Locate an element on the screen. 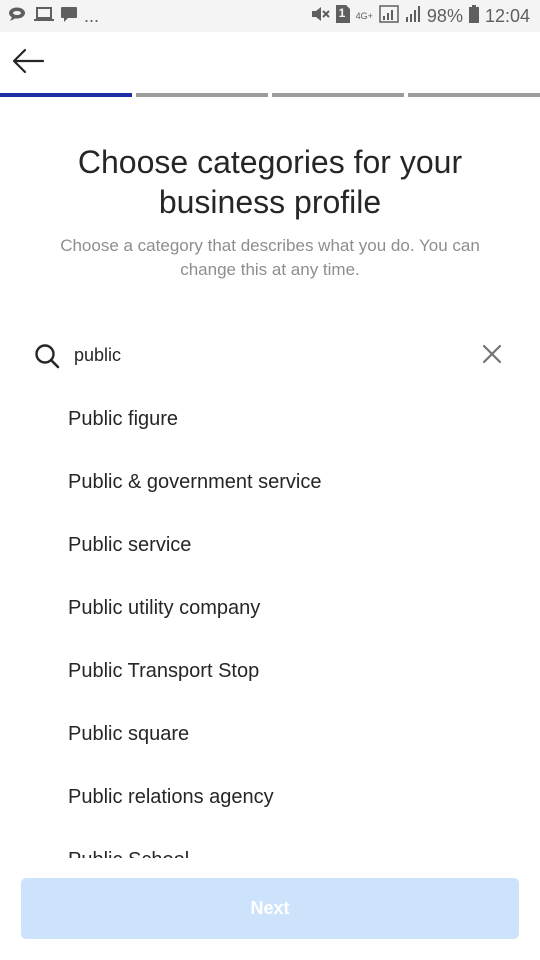 The width and height of the screenshot is (540, 960). battery-icon is located at coordinates (473, 16).